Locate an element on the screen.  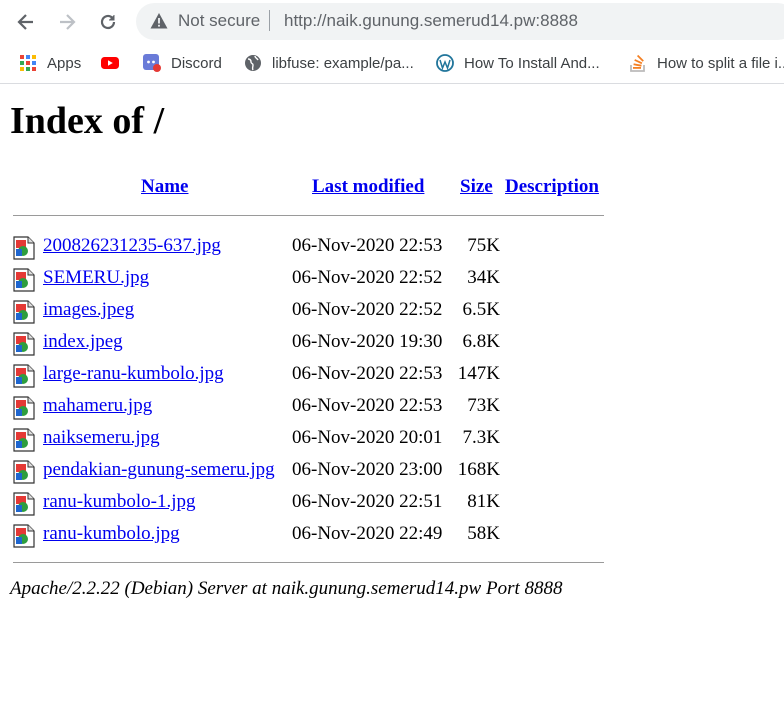
file-modified: 06-Nov-2020 19:30 is located at coordinates (367, 341).